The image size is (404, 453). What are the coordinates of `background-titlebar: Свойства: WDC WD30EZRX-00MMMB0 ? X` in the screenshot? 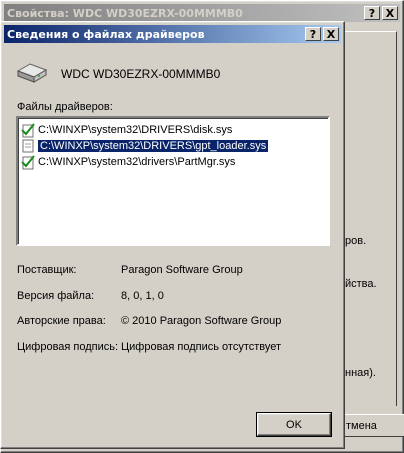 It's located at (202, 13).